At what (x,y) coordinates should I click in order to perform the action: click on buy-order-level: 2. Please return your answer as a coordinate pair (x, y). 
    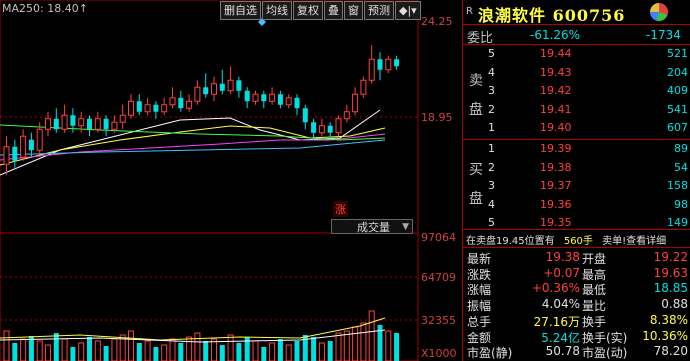
    Looking at the image, I should click on (491, 167).